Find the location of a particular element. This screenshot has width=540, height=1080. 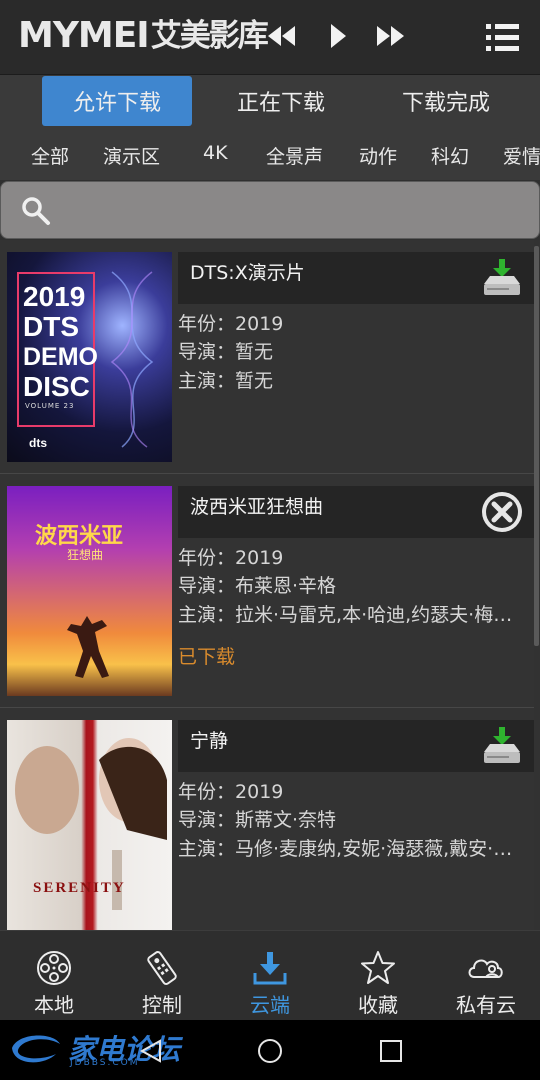

bottom-navigation: 本地 控制 云端 收藏 私有云 is located at coordinates (270, 975).